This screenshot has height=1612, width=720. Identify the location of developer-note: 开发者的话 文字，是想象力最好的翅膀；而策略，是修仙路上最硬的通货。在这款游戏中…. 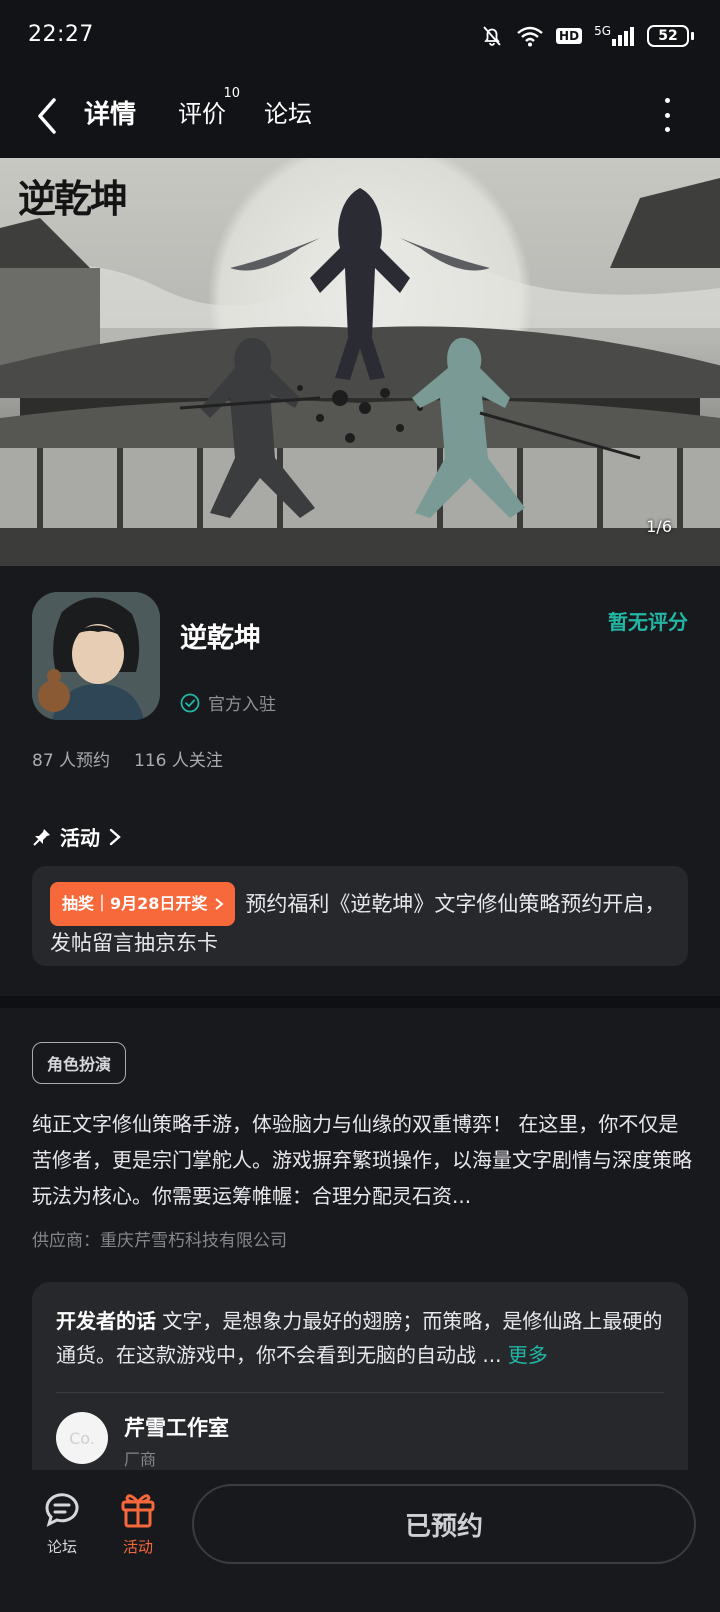
(362, 1338).